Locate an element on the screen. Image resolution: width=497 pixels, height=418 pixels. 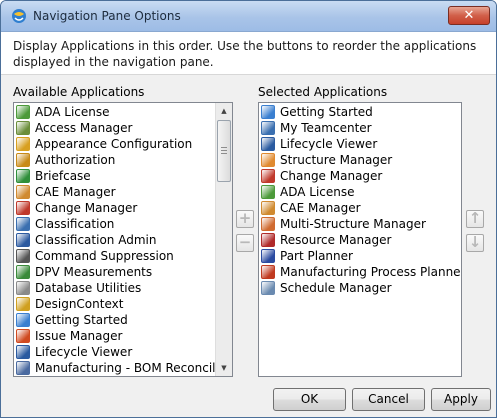
multi-structure-manager-icon is located at coordinates (268, 224).